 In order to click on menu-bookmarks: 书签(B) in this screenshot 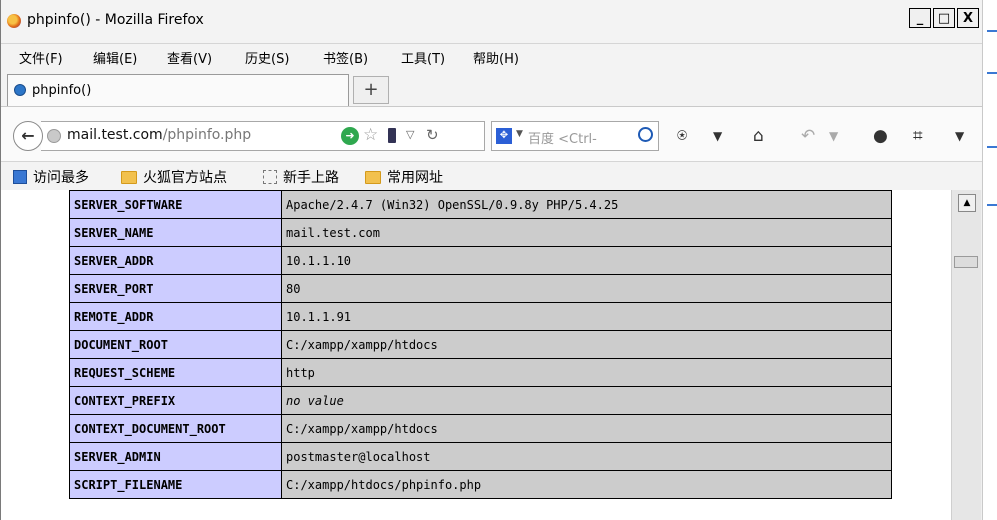, I will do `click(345, 57)`.